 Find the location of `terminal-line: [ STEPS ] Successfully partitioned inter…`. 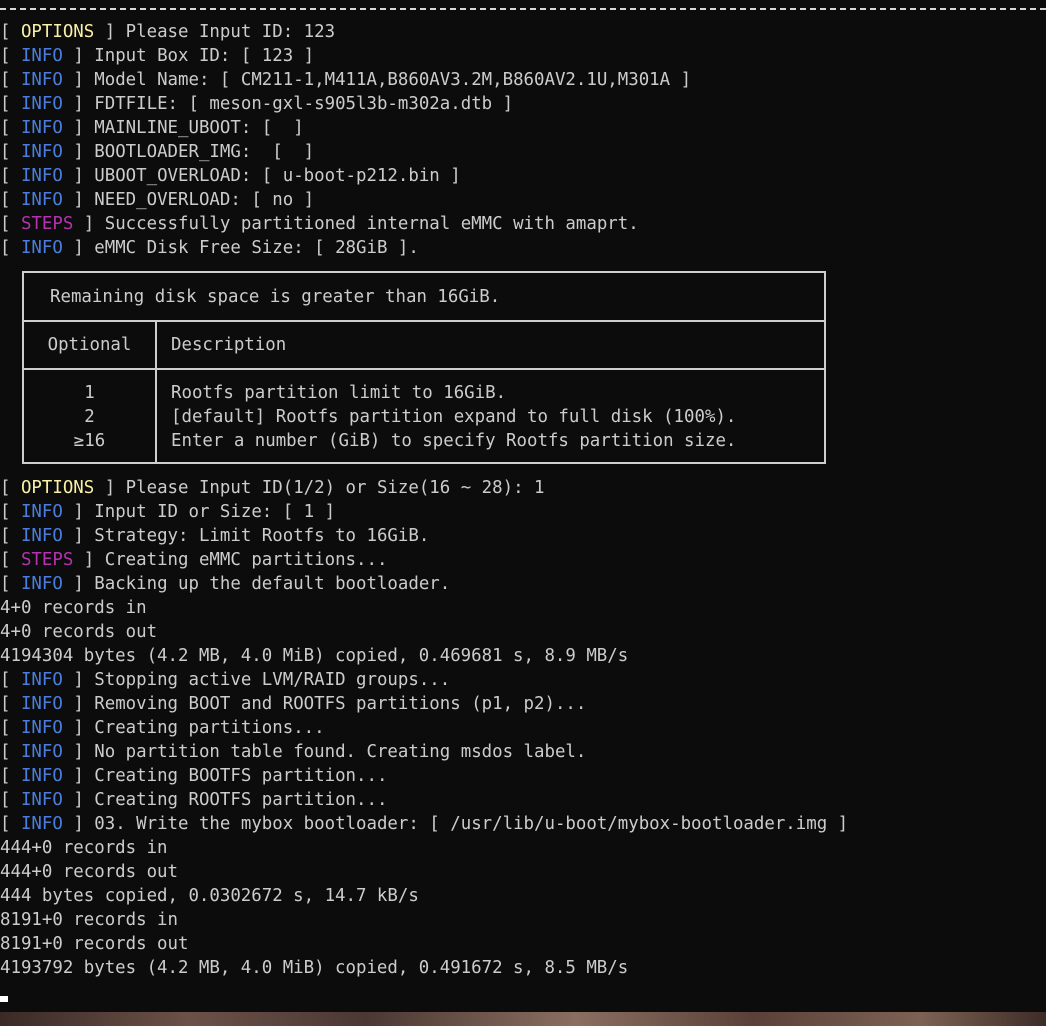

terminal-line: [ STEPS ] Successfully partitioned inter… is located at coordinates (523, 224).